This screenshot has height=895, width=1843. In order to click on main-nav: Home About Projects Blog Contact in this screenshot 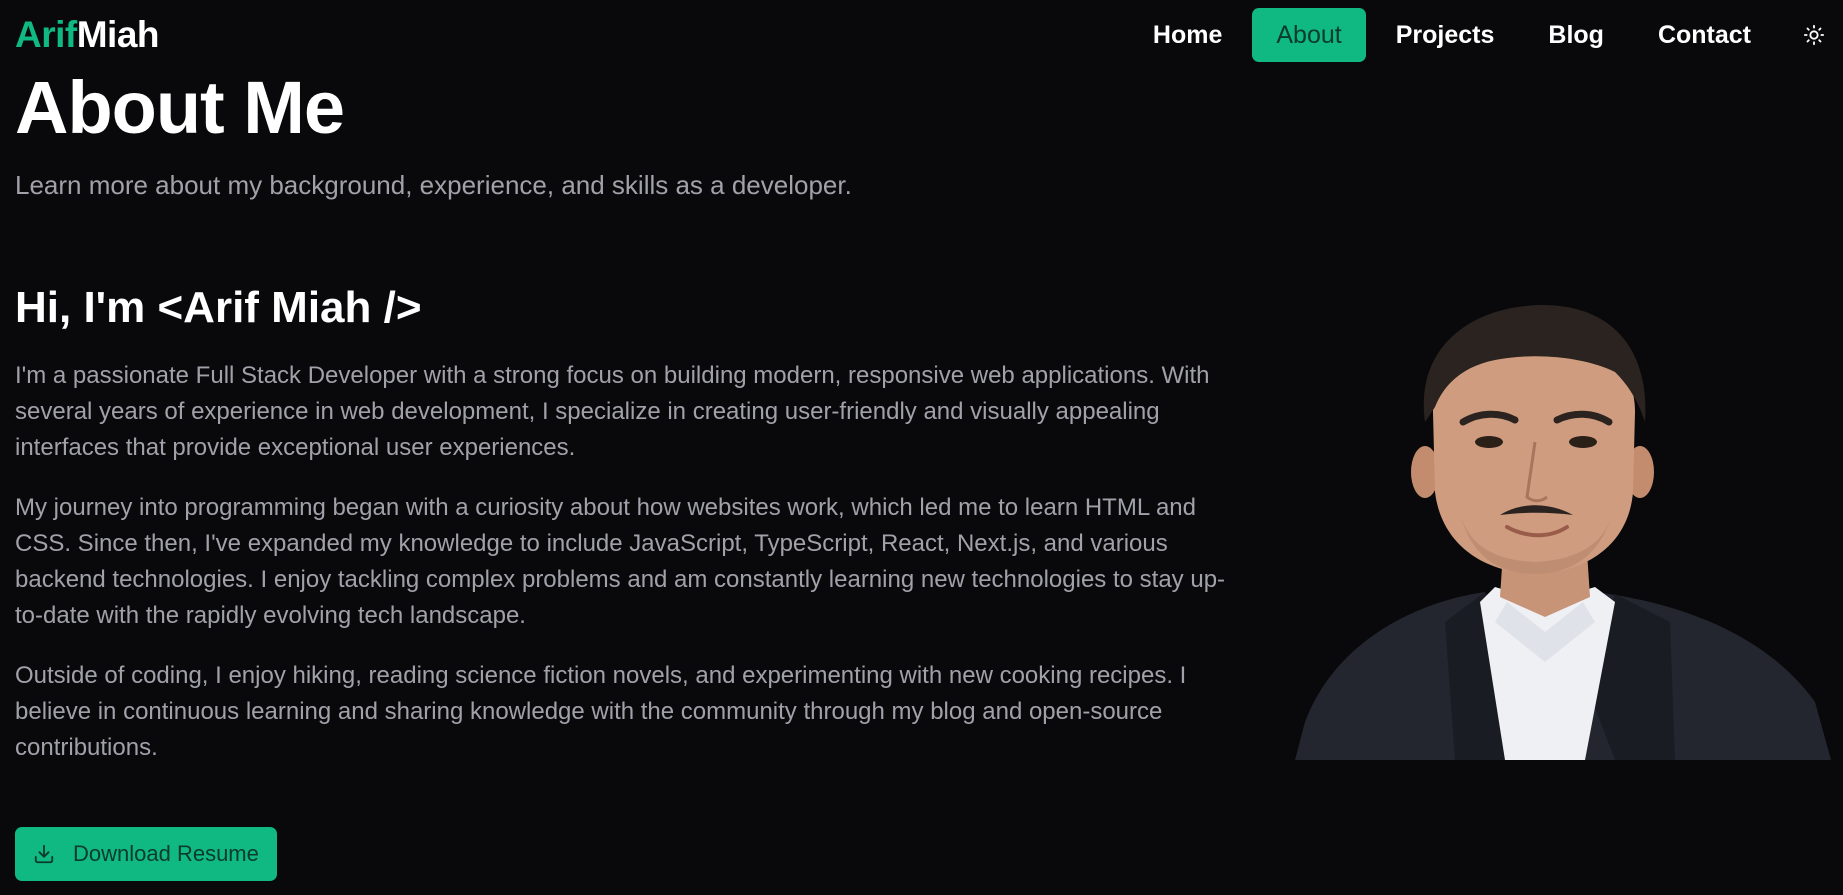, I will do `click(1449, 35)`.